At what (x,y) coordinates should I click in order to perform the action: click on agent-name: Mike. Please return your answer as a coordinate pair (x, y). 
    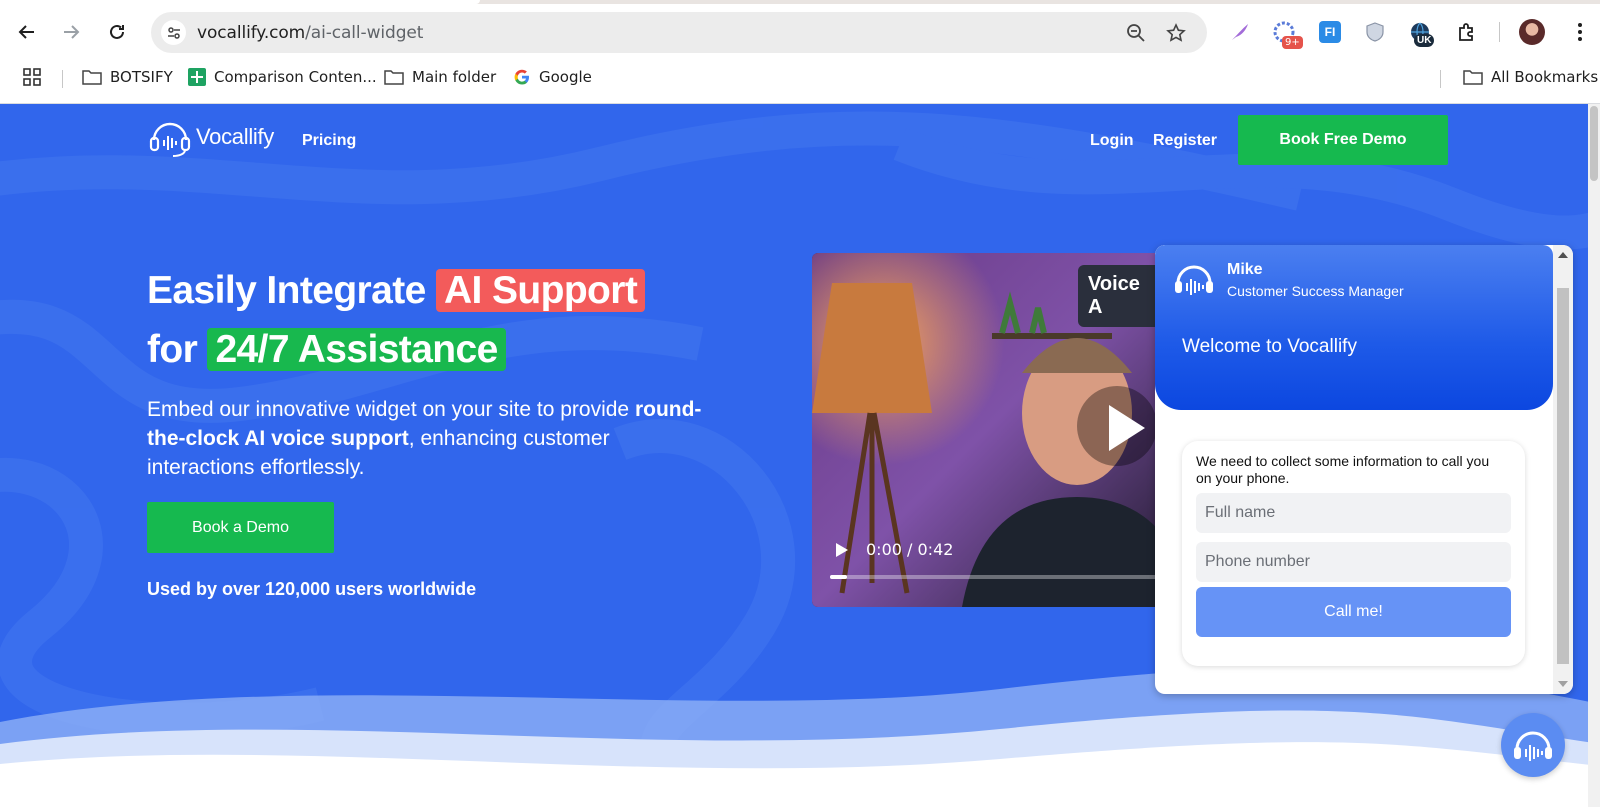
    Looking at the image, I should click on (1245, 269).